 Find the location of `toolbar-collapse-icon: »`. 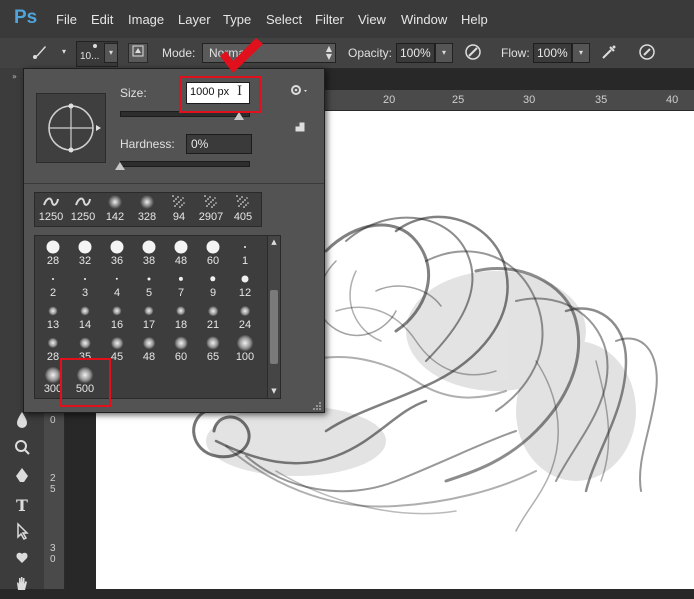

toolbar-collapse-icon: » is located at coordinates (14, 76).